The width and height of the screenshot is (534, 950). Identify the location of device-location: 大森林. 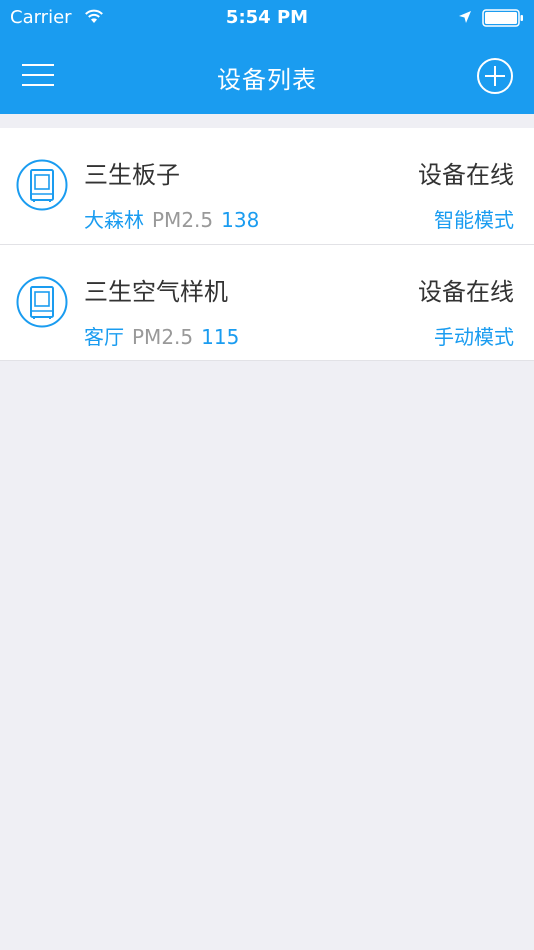
(114, 220).